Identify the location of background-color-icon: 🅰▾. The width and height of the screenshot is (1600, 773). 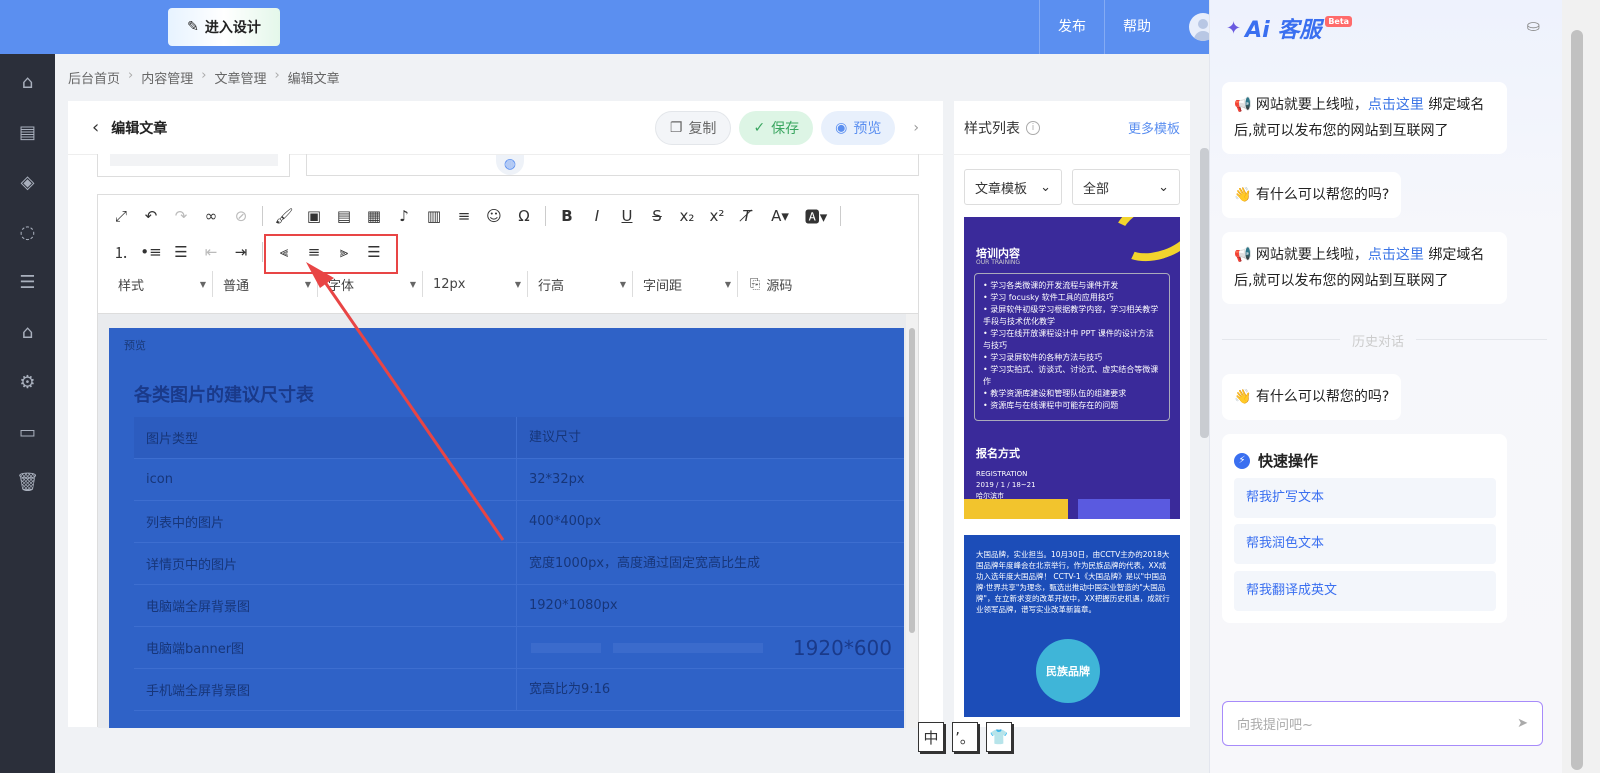
(816, 216).